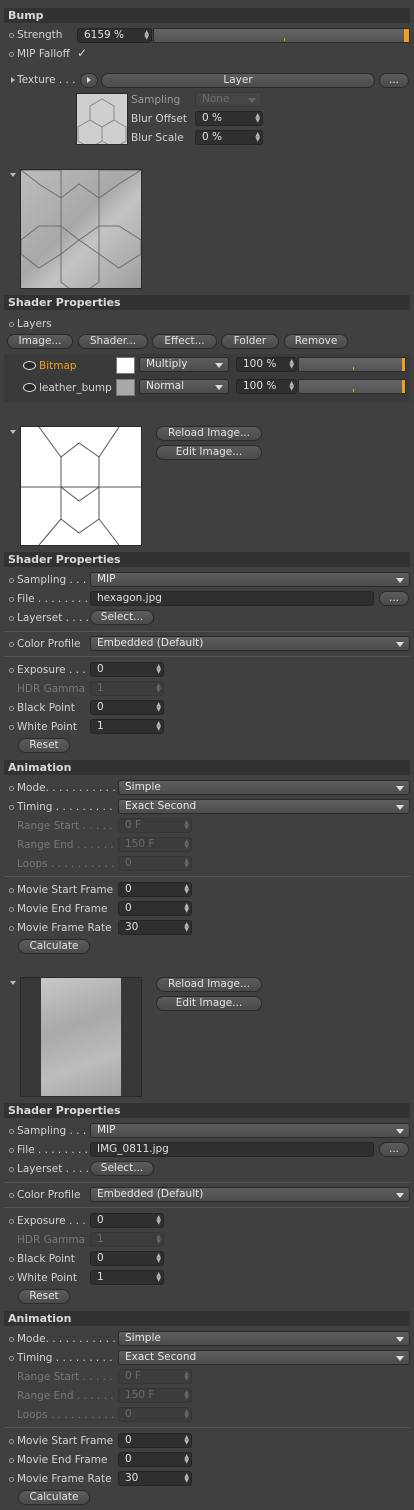 This screenshot has height=1510, width=414. What do you see at coordinates (114, 35) in the screenshot?
I see `strength-field: 6159 % ▲ ▼` at bounding box center [114, 35].